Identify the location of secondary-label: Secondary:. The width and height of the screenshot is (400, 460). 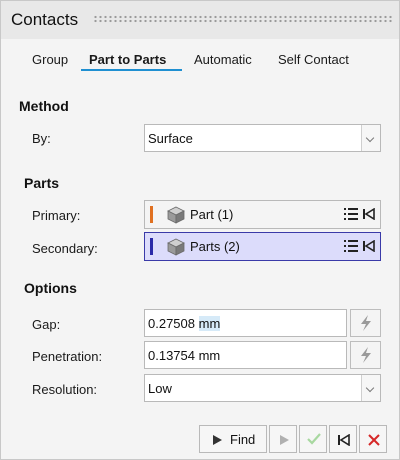
(65, 248).